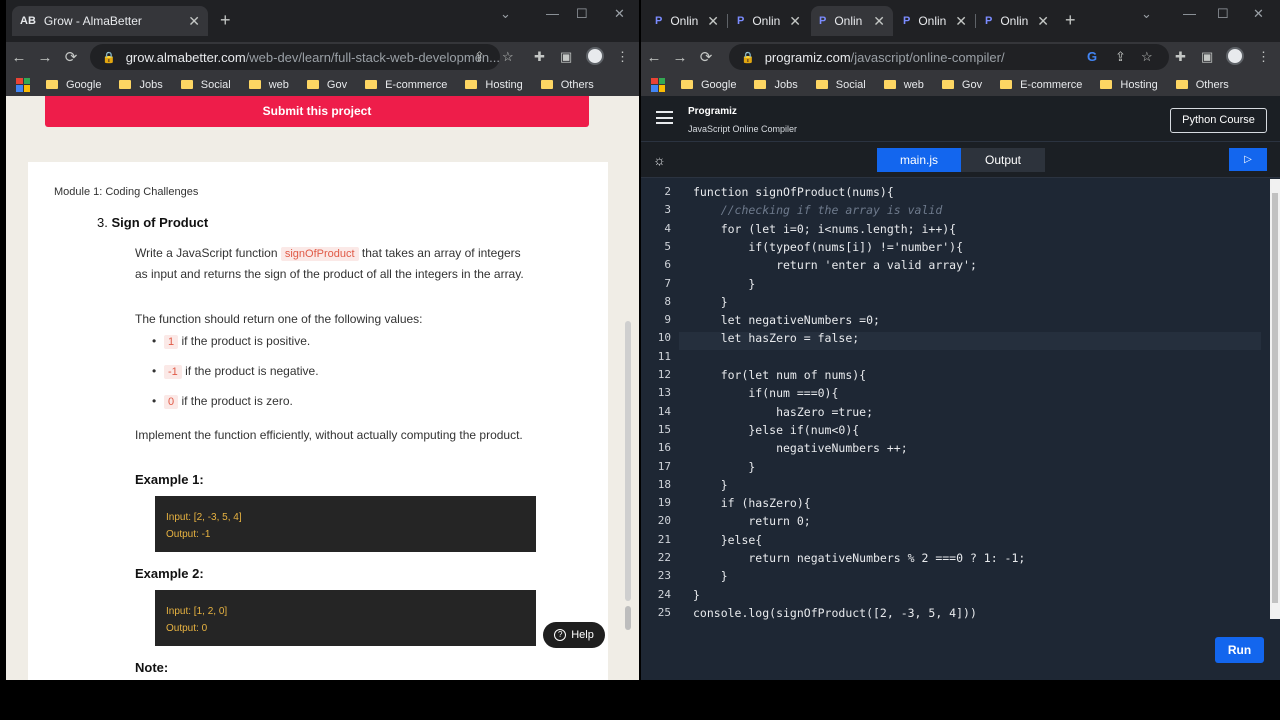  Describe the element at coordinates (1017, 21) in the screenshot. I see `tab-online-5: P Onlin ✕` at that location.